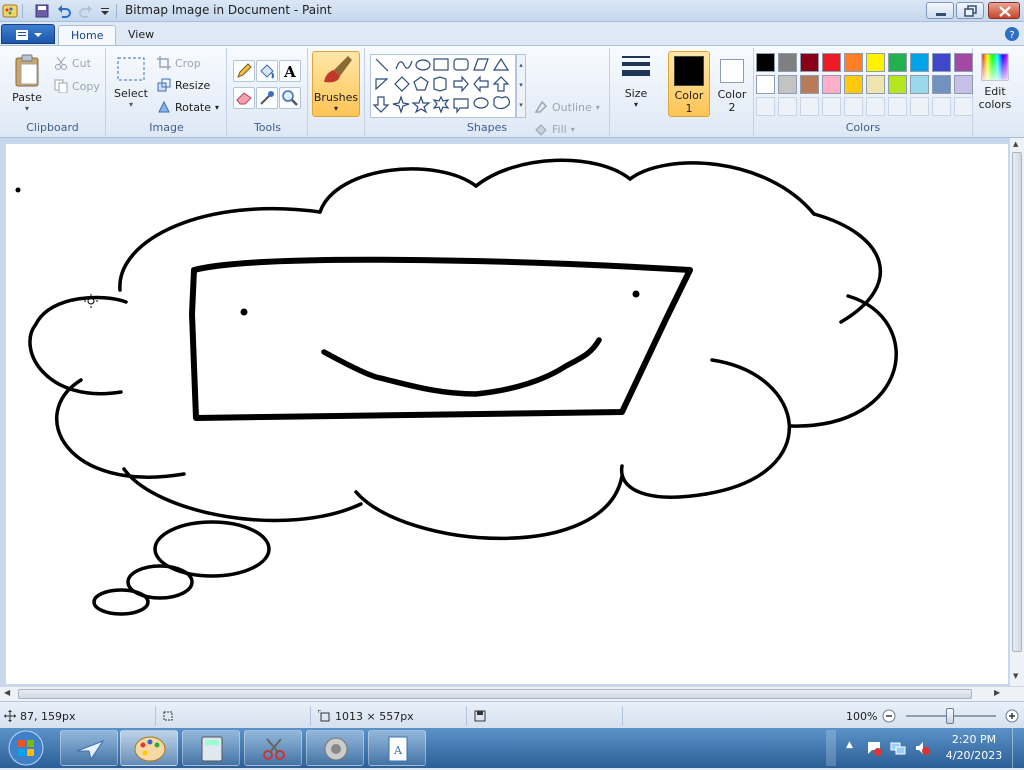 This screenshot has height=770, width=1024. What do you see at coordinates (898, 748) in the screenshot?
I see `network-icon` at bounding box center [898, 748].